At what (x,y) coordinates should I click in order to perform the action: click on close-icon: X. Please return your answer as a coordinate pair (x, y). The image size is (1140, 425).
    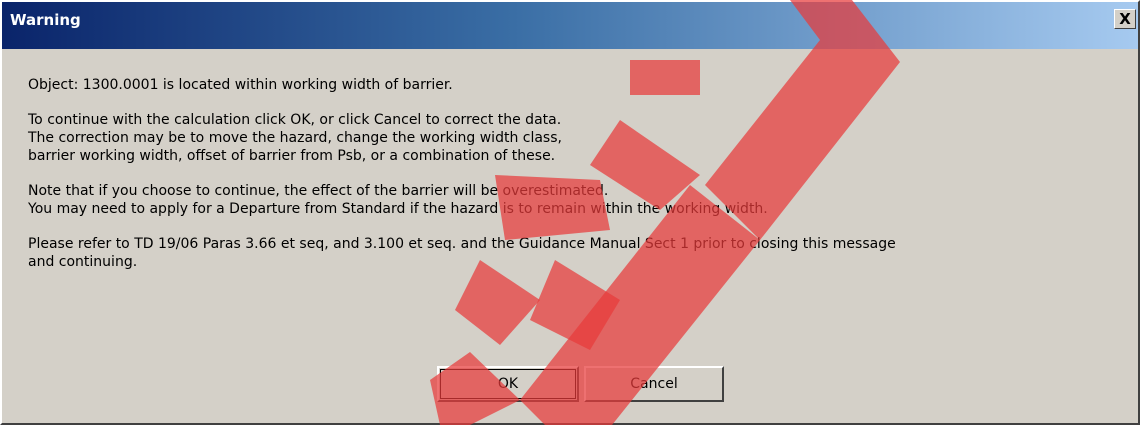
    Looking at the image, I should click on (1125, 19).